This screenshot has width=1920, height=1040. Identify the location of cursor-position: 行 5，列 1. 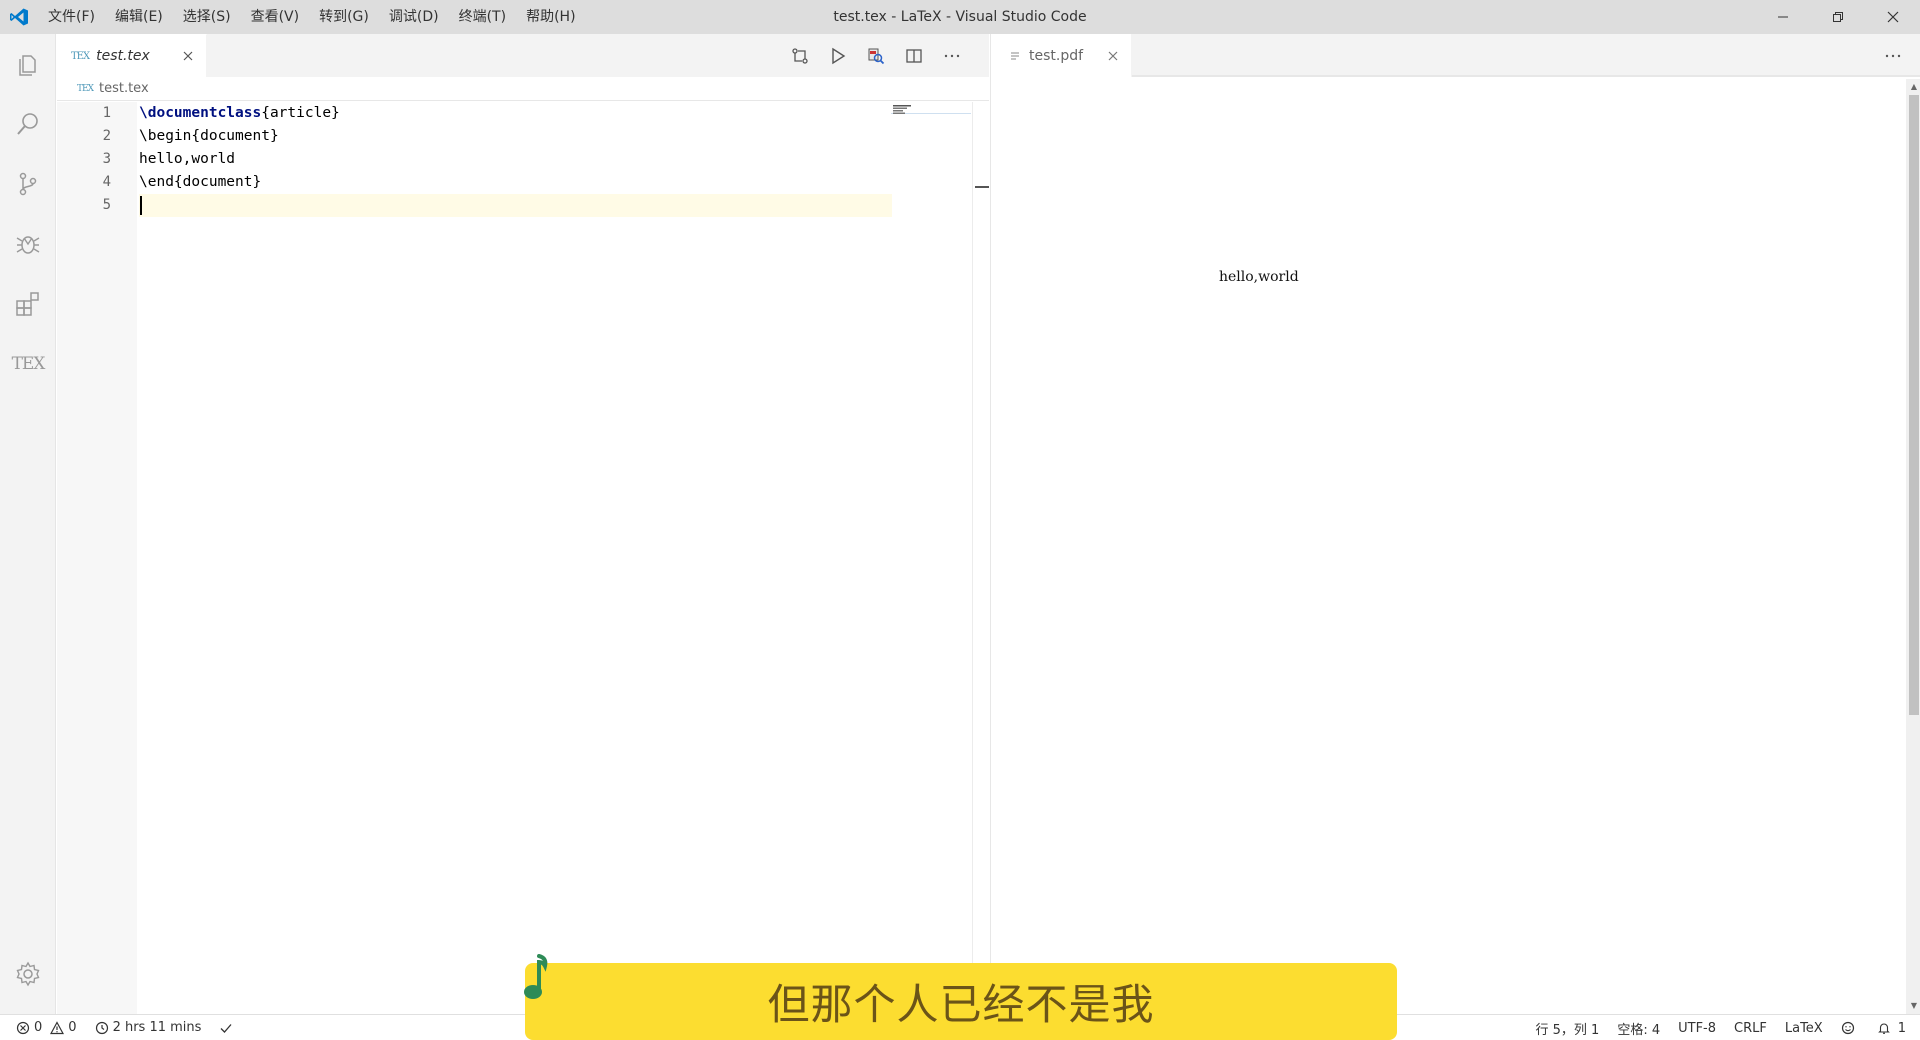
(1568, 1028).